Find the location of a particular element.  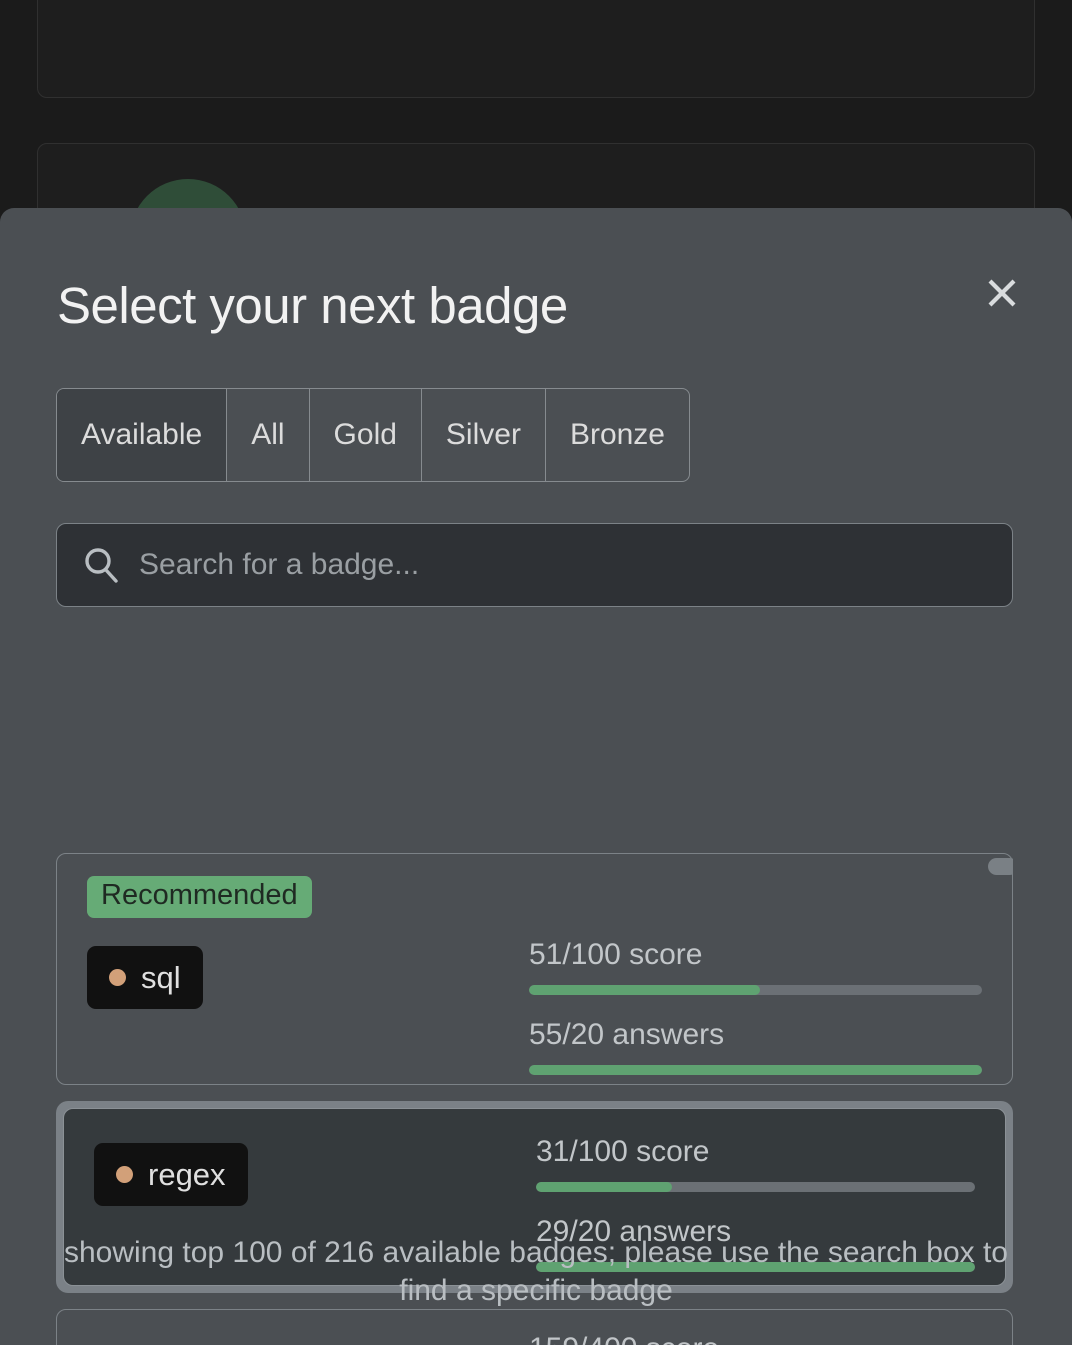

answers-progress-bar is located at coordinates (755, 1070).